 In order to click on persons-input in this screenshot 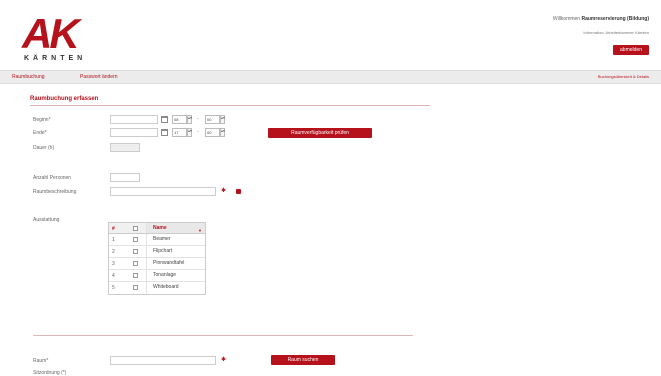, I will do `click(125, 177)`.